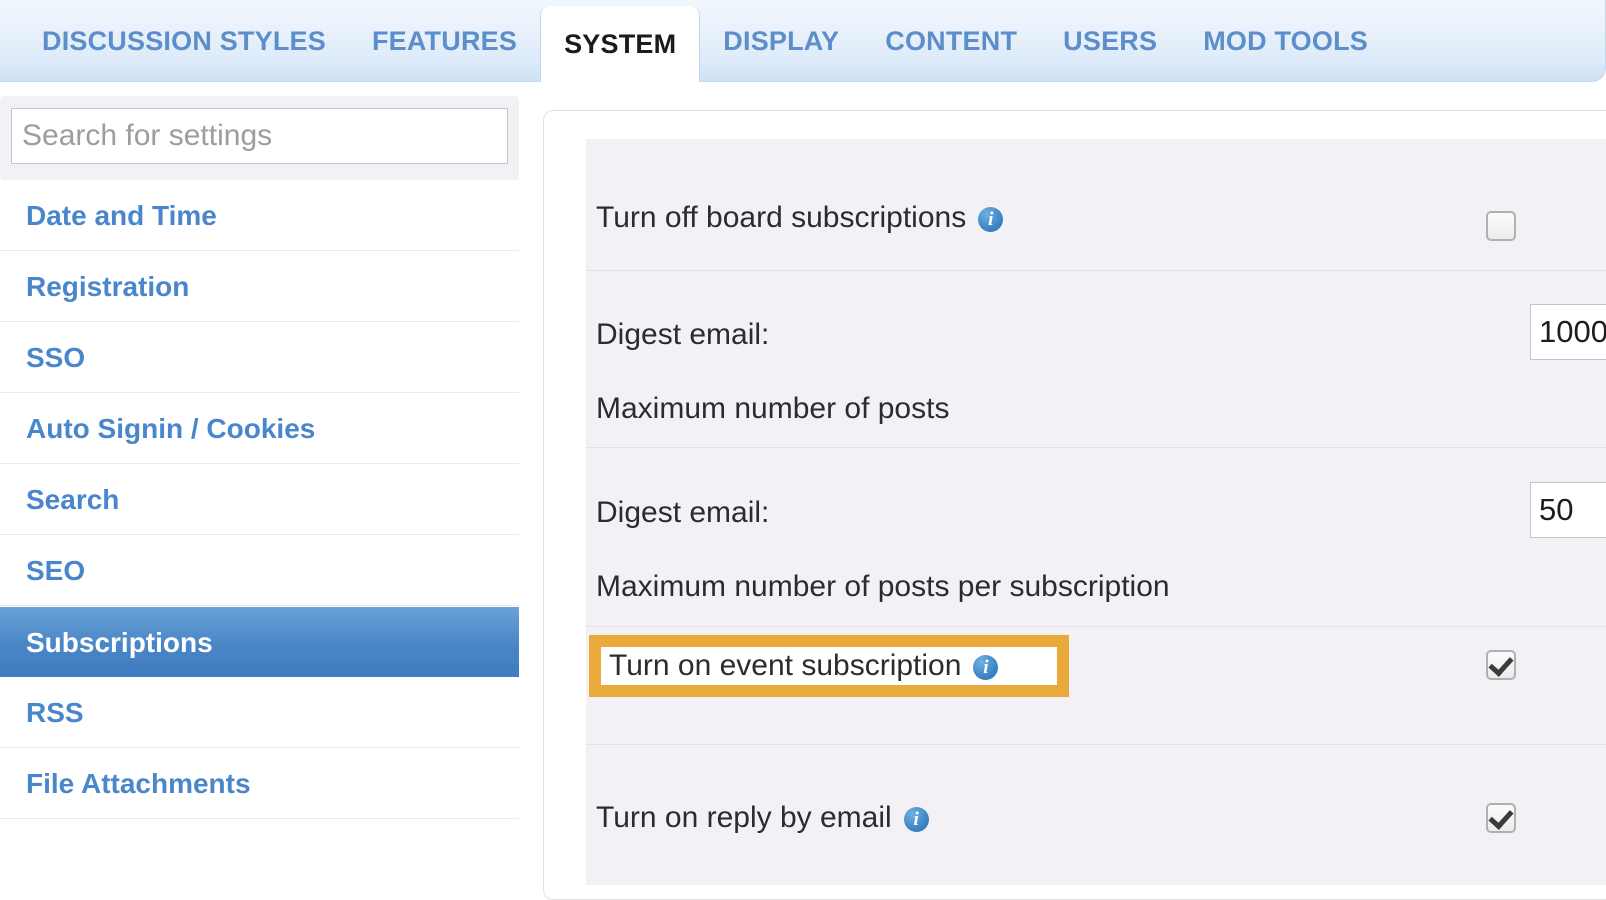  What do you see at coordinates (1096, 205) in the screenshot?
I see `setting-row-turn-off-board-subscriptions: Turn off board subscriptions i` at bounding box center [1096, 205].